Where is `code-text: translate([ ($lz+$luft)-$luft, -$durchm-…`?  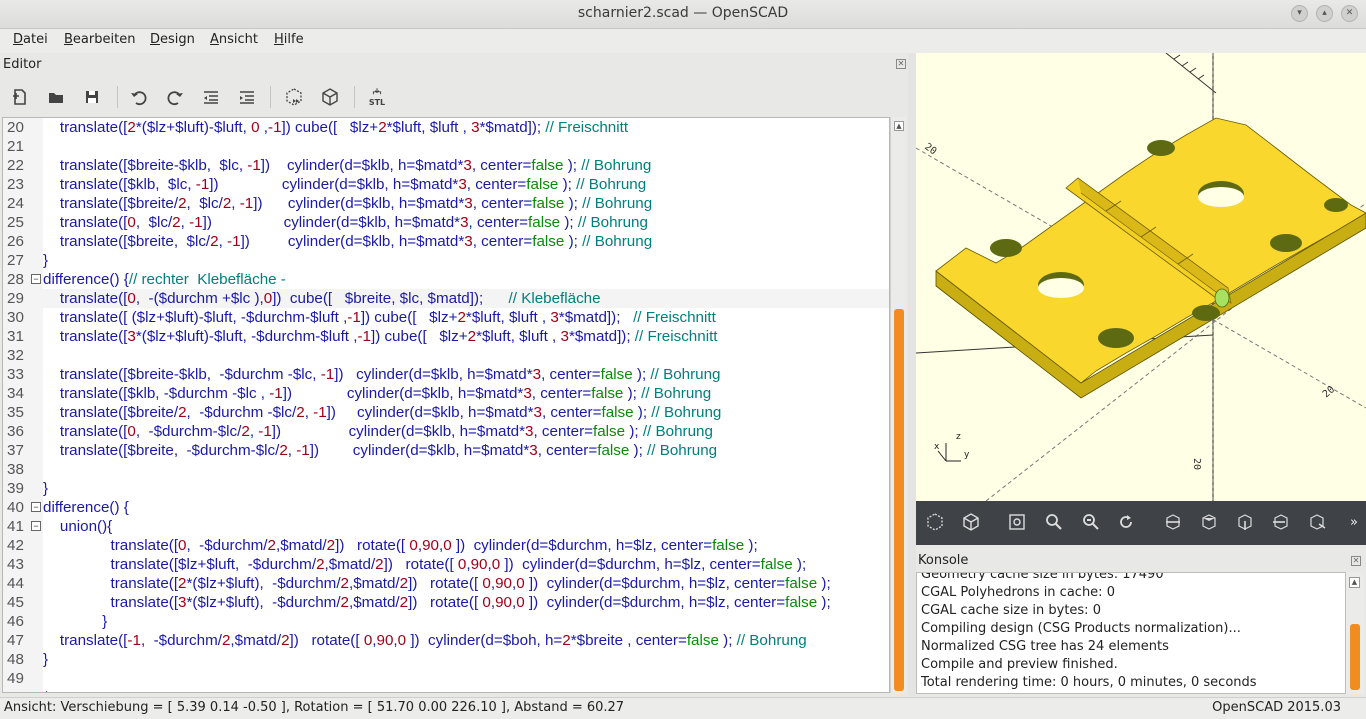 code-text: translate([ ($lz+$luft)-$luft, -$durchm-… is located at coordinates (379, 317).